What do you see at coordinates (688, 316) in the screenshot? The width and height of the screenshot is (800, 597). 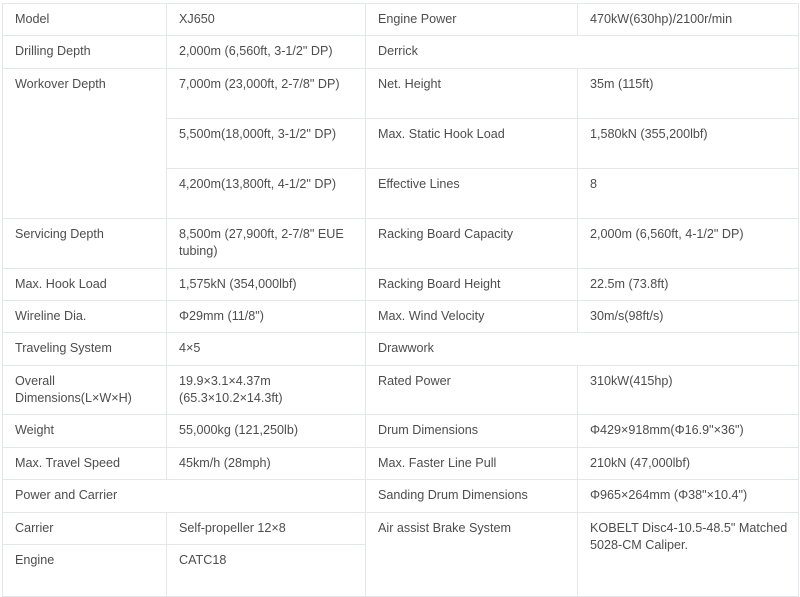 I see `row-value-max-wind-velocity: 30m/s(98ft/s)` at bounding box center [688, 316].